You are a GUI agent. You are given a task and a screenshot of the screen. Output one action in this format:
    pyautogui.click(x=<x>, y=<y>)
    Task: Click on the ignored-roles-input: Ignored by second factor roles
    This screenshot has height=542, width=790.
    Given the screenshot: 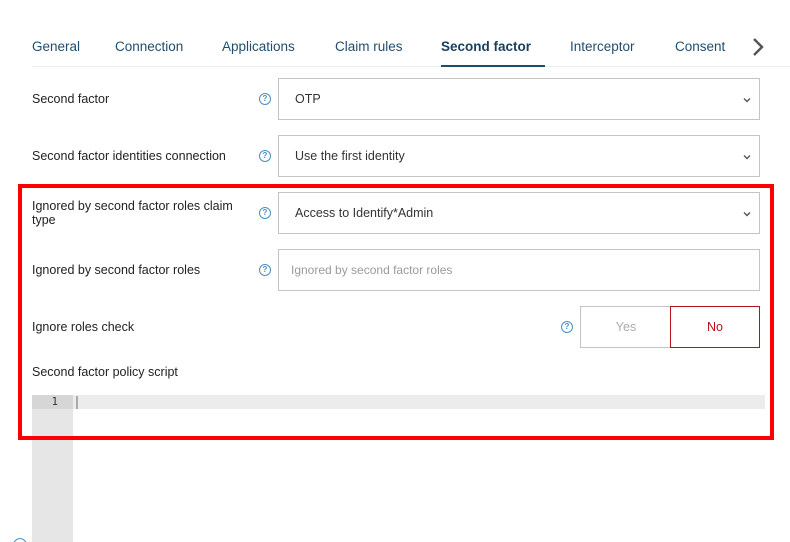 What is the action you would take?
    pyautogui.click(x=519, y=270)
    